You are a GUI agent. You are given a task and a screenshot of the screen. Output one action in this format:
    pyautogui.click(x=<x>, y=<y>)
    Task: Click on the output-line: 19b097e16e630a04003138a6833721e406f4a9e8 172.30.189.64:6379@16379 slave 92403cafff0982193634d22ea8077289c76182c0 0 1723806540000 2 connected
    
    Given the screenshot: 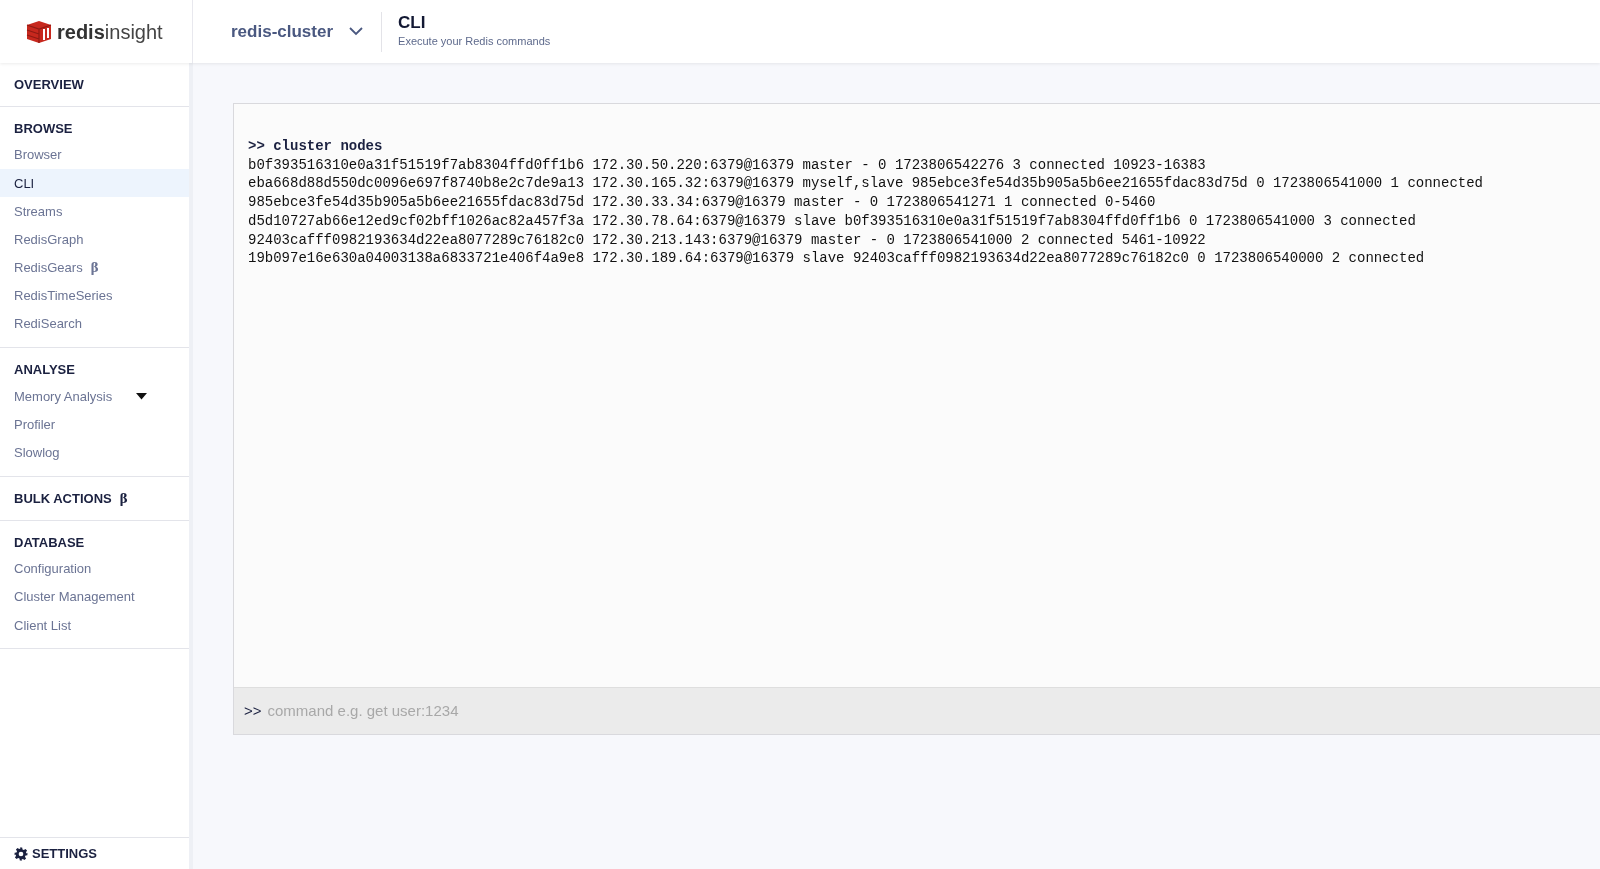 What is the action you would take?
    pyautogui.click(x=837, y=258)
    